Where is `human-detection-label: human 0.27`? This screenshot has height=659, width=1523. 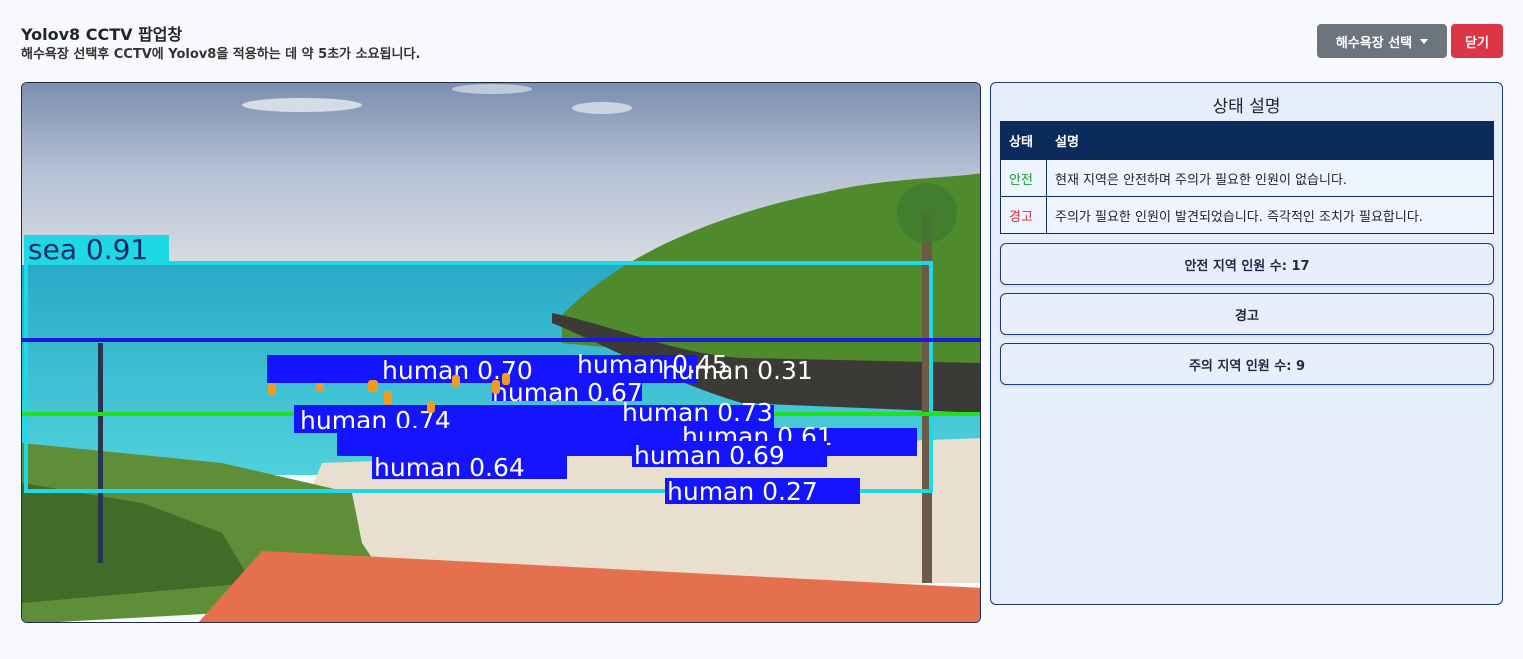
human-detection-label: human 0.27 is located at coordinates (742, 491).